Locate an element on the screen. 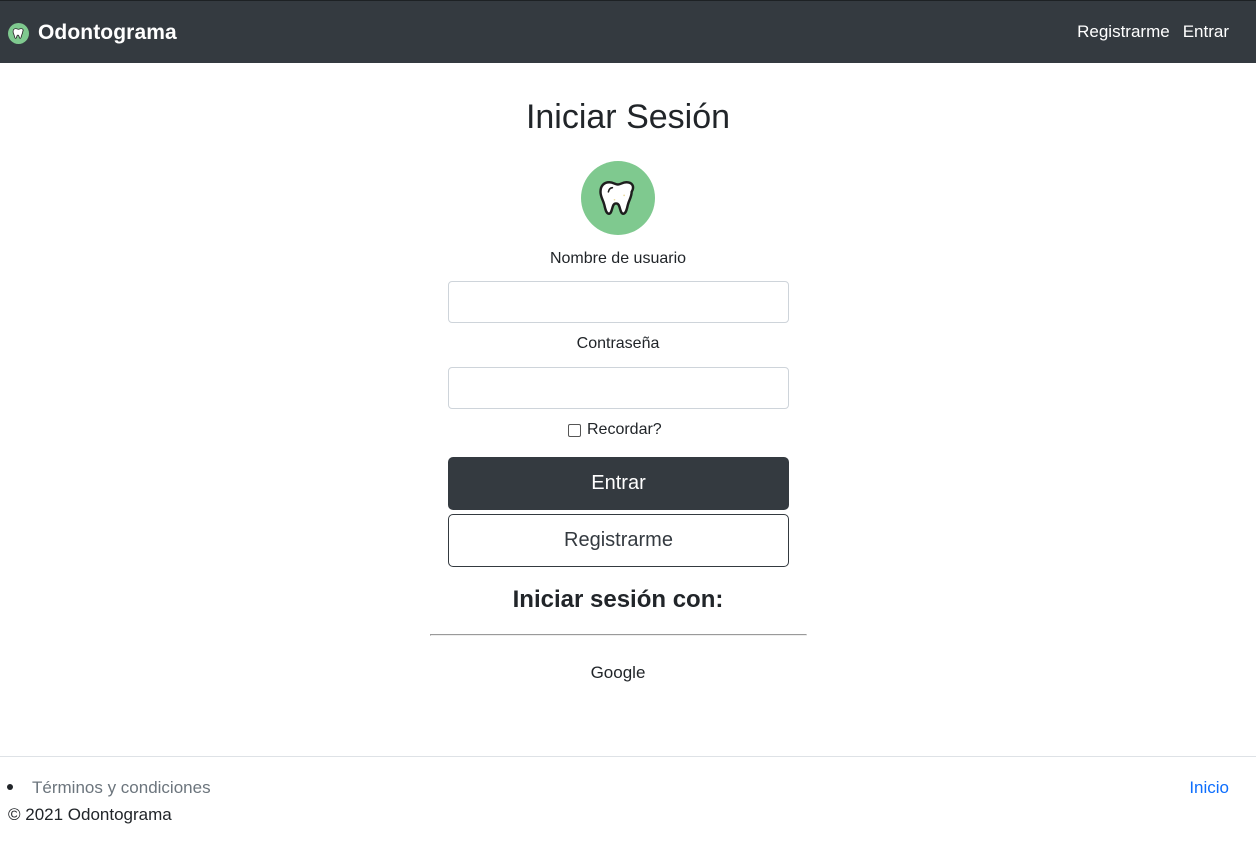  bullet is located at coordinates (10, 787).